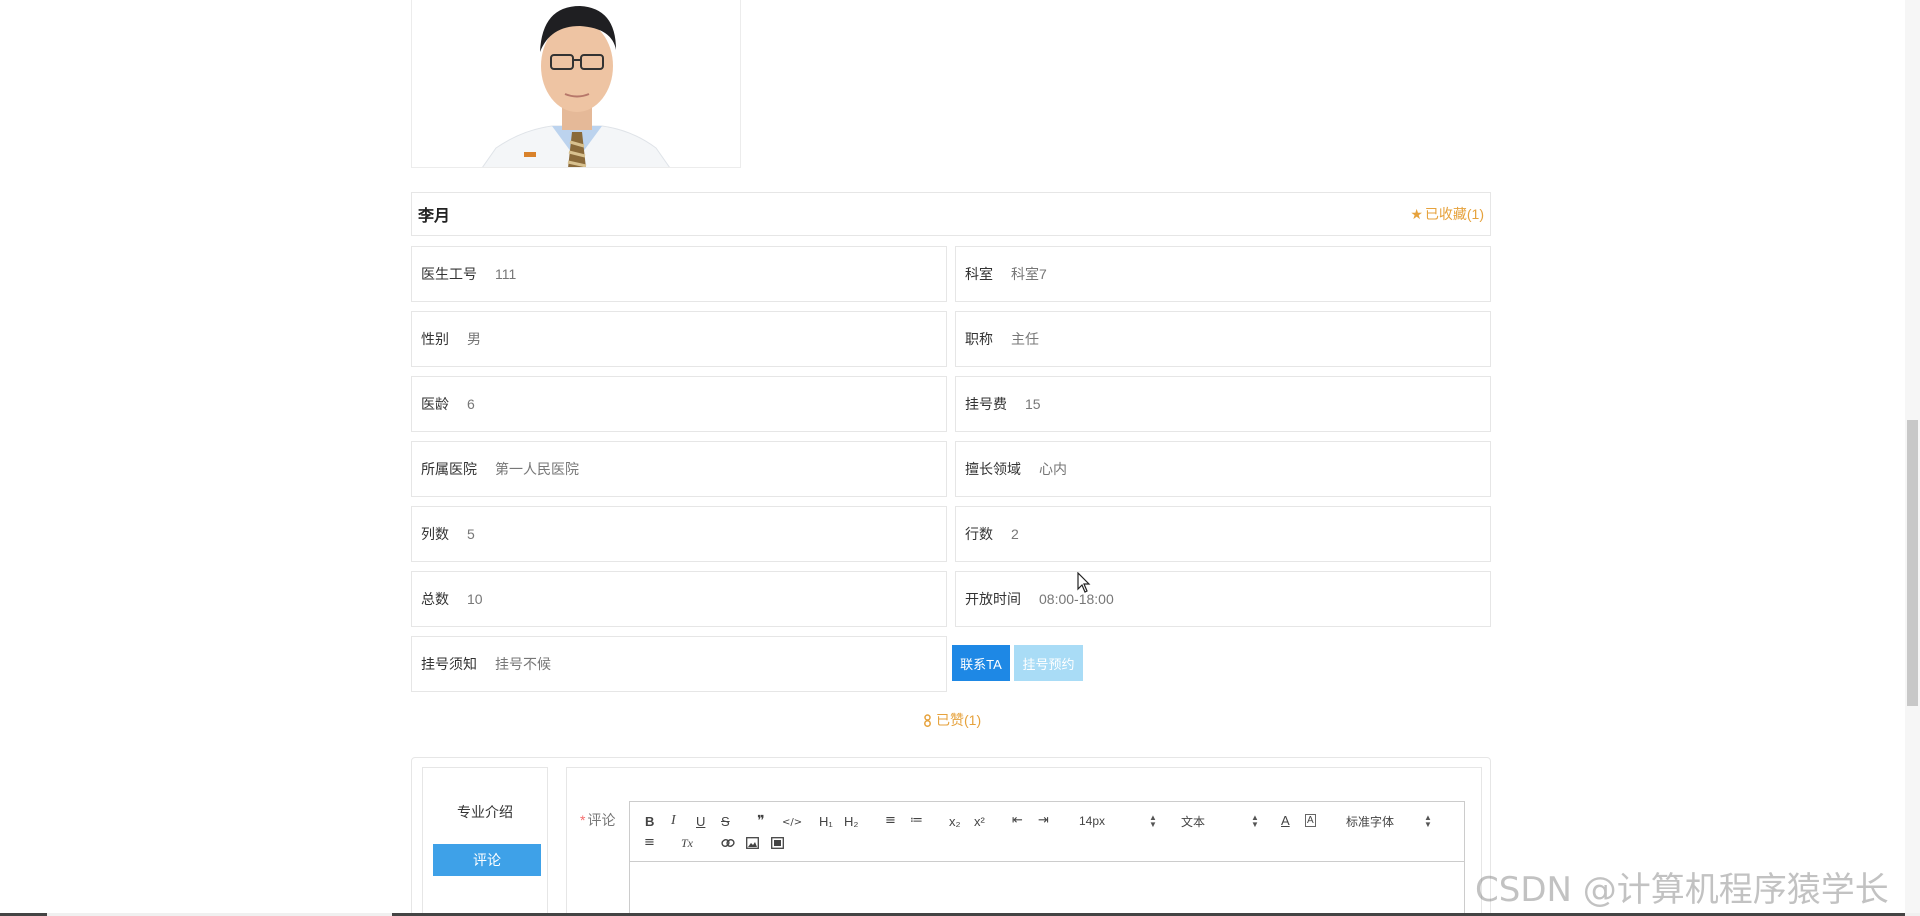 This screenshot has width=1920, height=916. Describe the element at coordinates (927, 720) in the screenshot. I see `thumbs-up-icon` at that location.